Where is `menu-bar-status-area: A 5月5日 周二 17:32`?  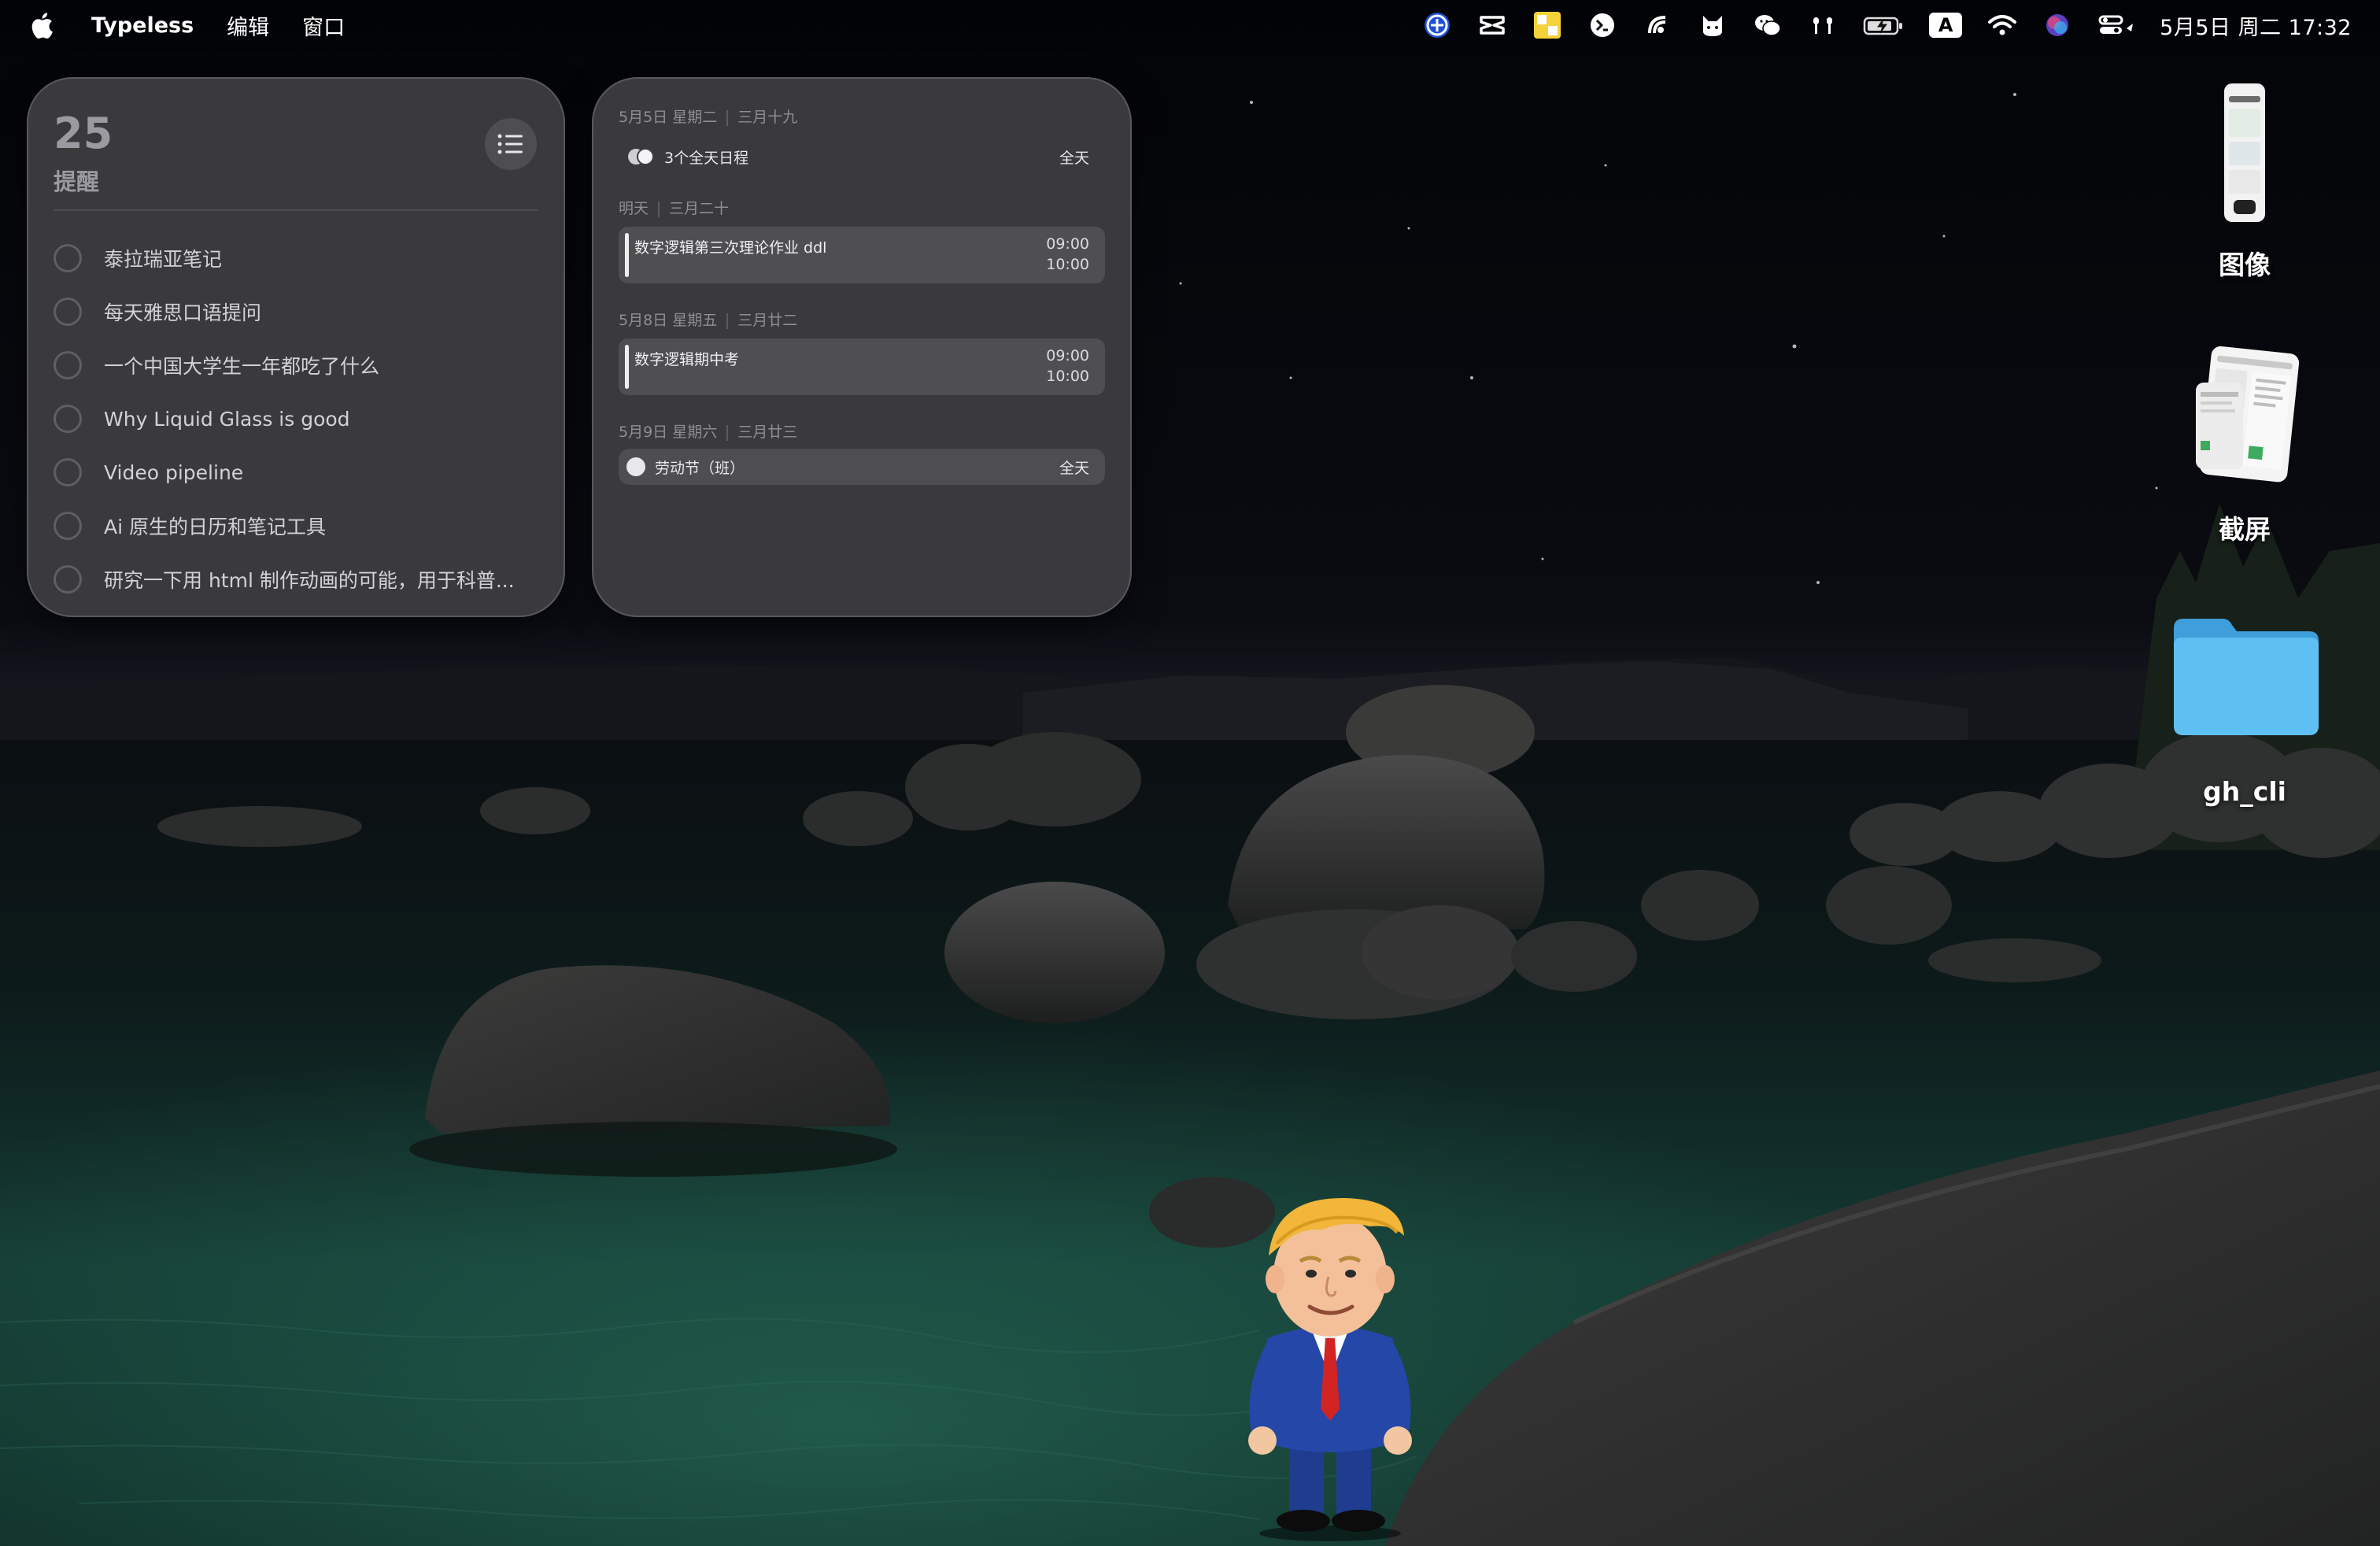 menu-bar-status-area: A 5月5日 周二 17:32 is located at coordinates (1889, 25).